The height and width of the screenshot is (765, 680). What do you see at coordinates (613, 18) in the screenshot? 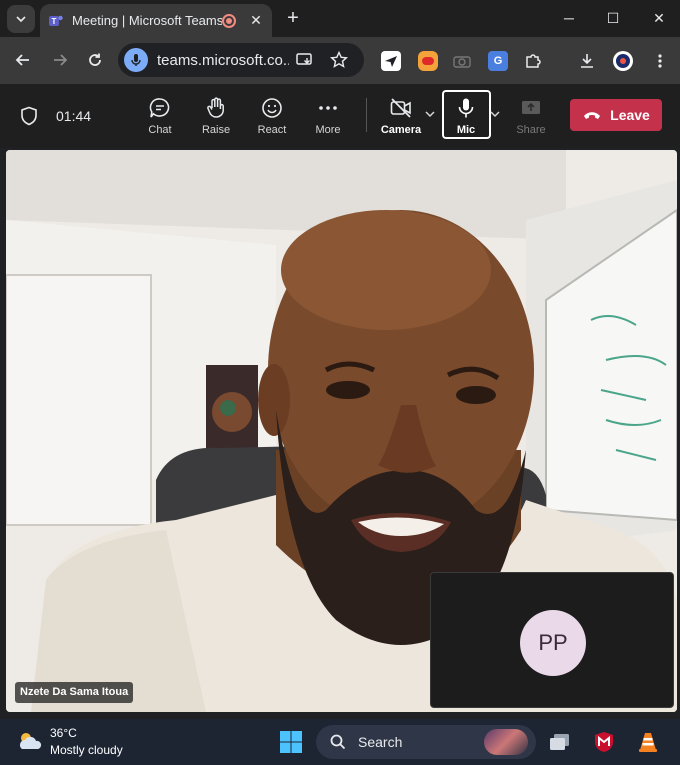
I see `maximize-button: ☐` at bounding box center [613, 18].